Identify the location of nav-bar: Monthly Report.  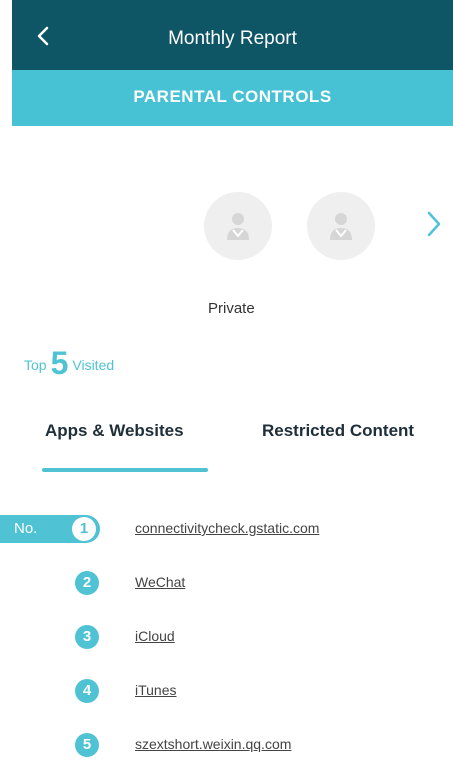
(232, 35).